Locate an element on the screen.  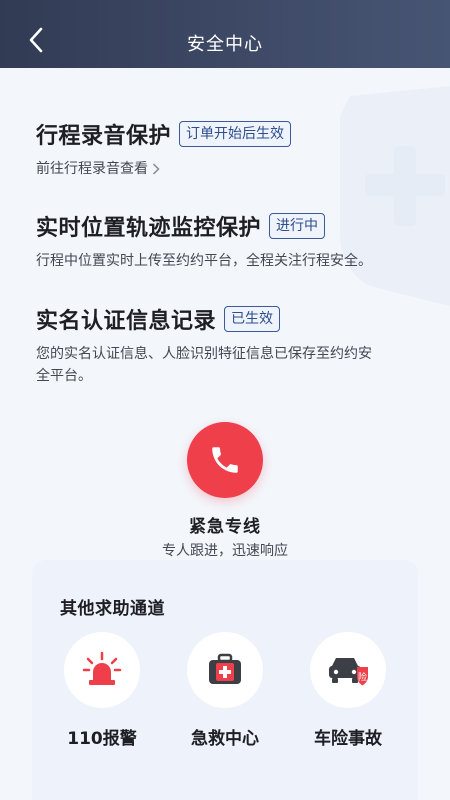
insurance-icon-text: 险 is located at coordinates (362, 677).